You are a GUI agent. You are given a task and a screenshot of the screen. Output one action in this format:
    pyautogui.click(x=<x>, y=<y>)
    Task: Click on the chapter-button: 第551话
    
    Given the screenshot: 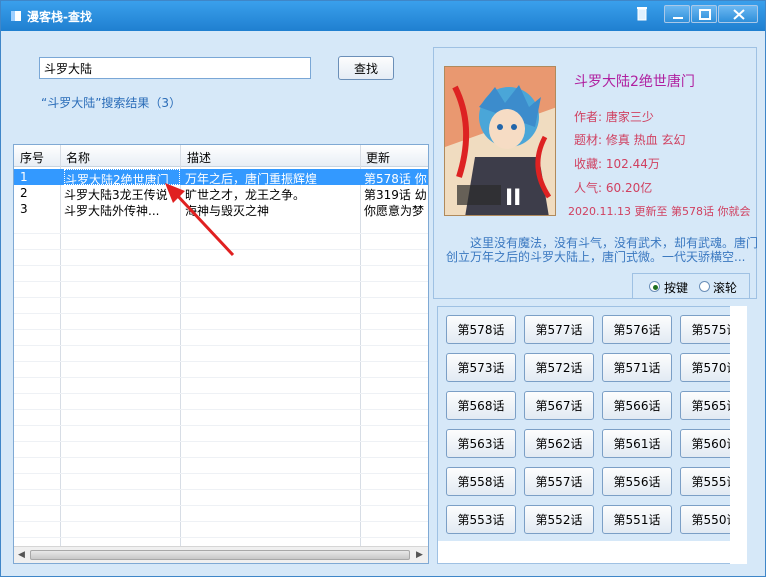 What is the action you would take?
    pyautogui.click(x=637, y=519)
    